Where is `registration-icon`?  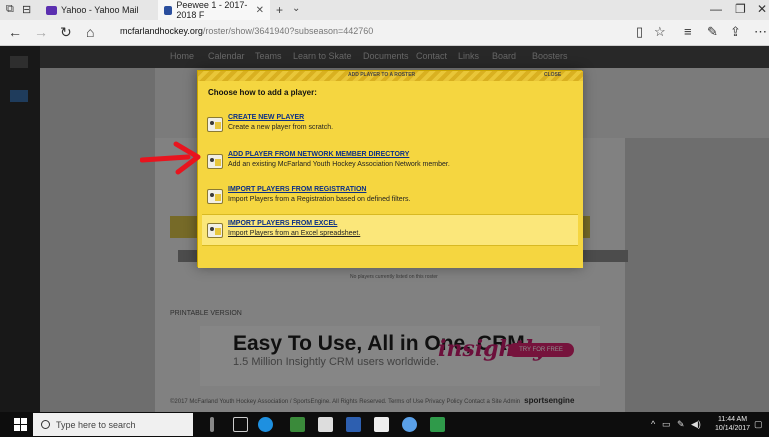 registration-icon is located at coordinates (215, 196).